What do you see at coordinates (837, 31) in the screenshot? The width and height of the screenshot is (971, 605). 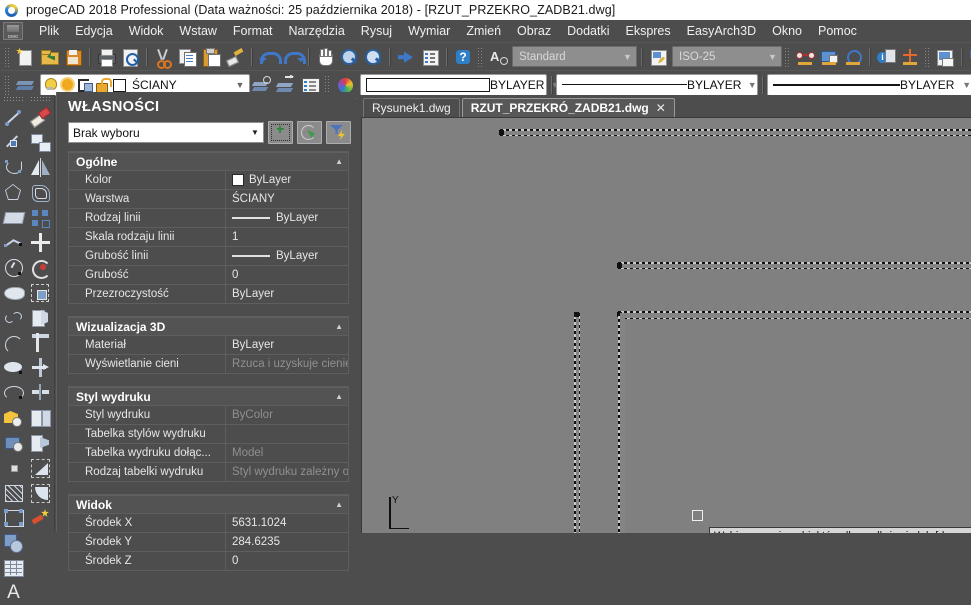 I see `menu-pomoc: Pomoc` at bounding box center [837, 31].